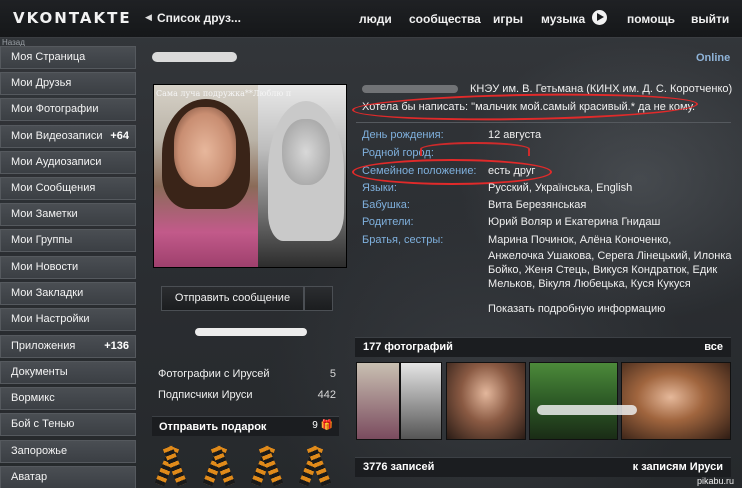  I want to click on sidebar-item-groups: Мои Группы, so click(68, 241).